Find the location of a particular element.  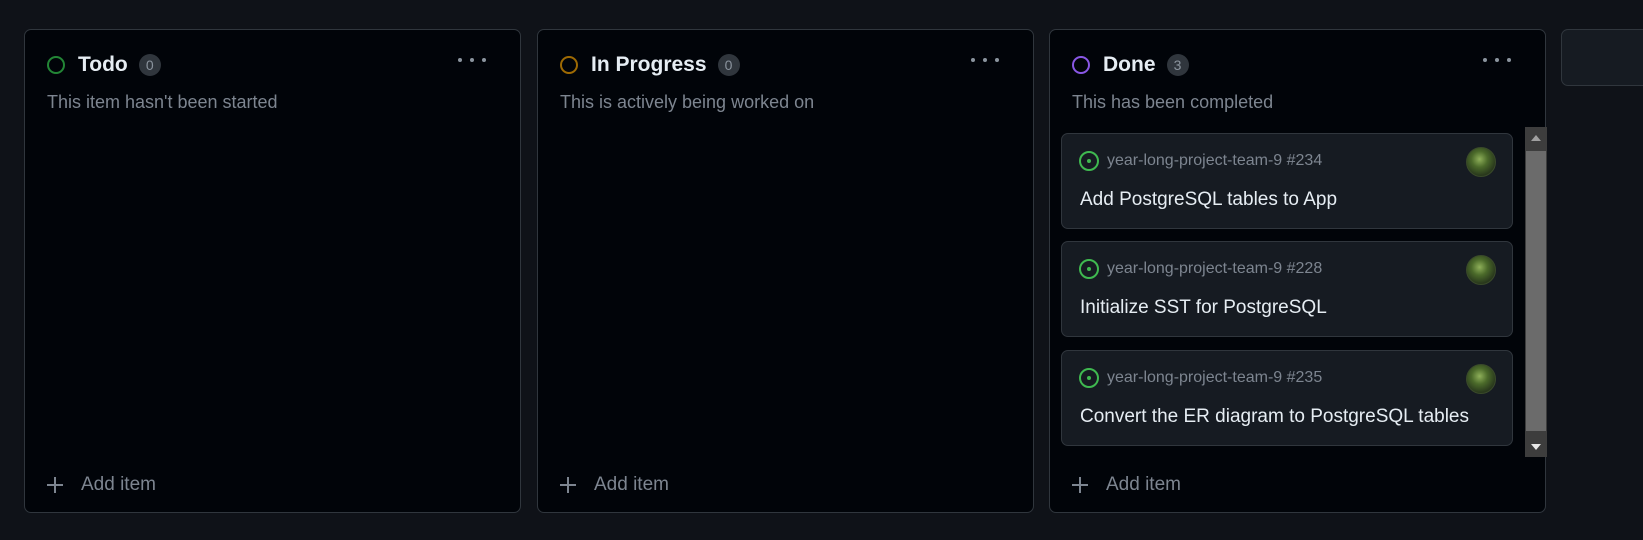

column-header: In Progress 0 is located at coordinates (650, 65).